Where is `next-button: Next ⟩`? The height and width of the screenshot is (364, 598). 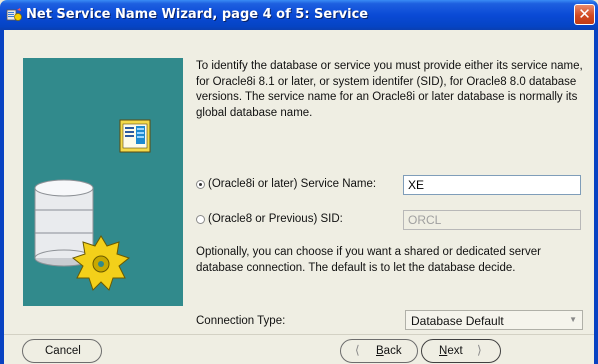 next-button: Next ⟩ is located at coordinates (461, 351).